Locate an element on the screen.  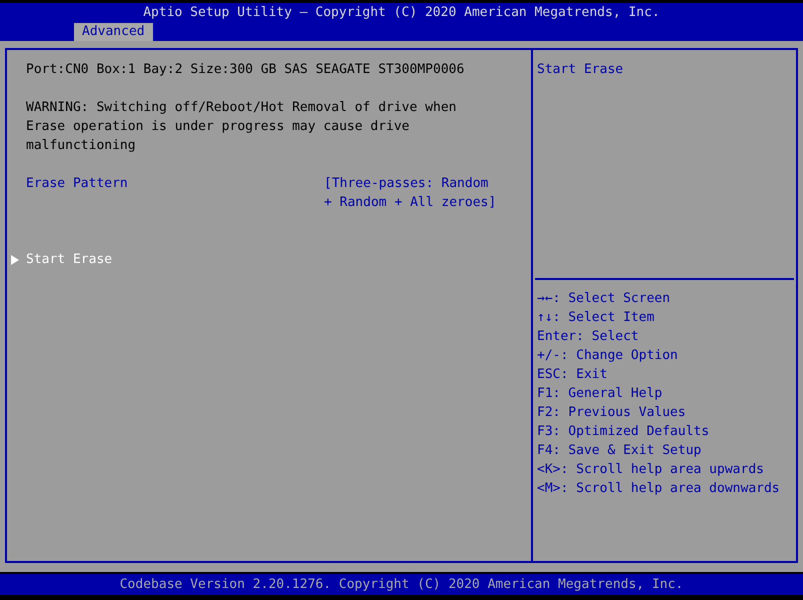
tab: Advanced is located at coordinates (113, 32).